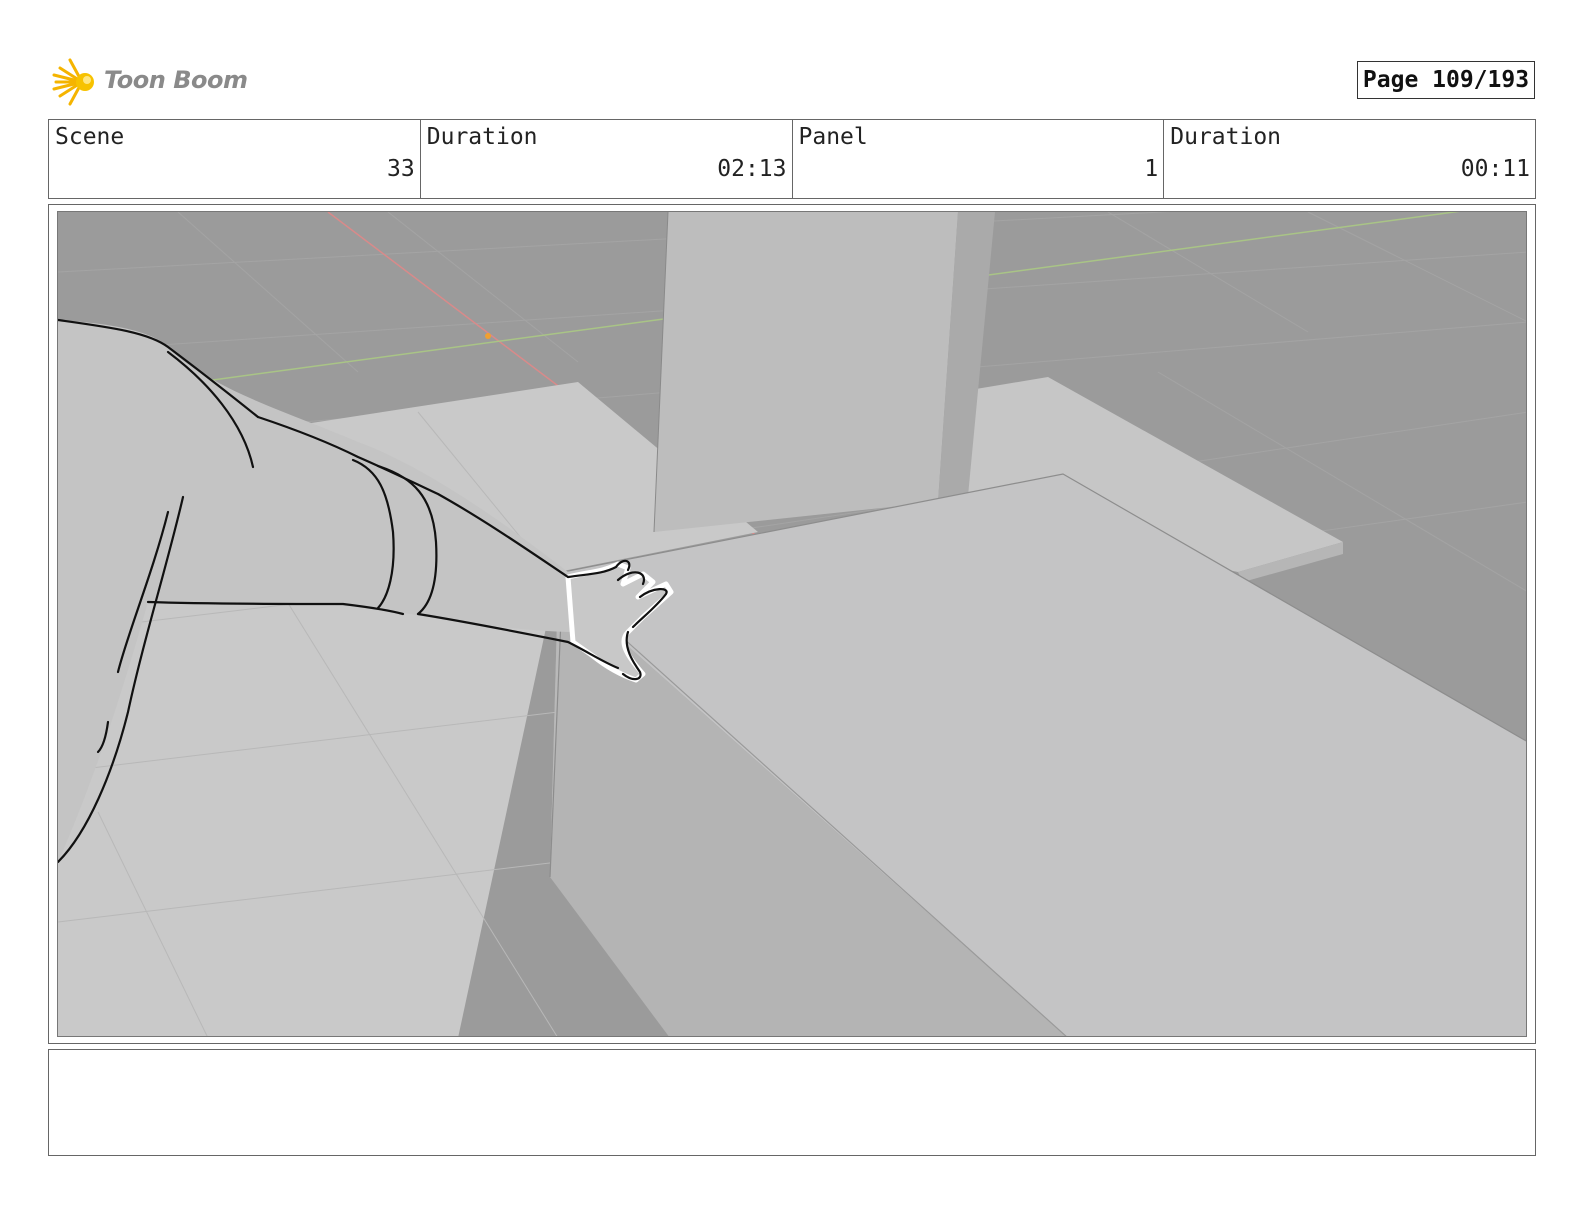 This screenshot has height=1224, width=1584. Describe the element at coordinates (752, 169) in the screenshot. I see `scene-duration-value: 02:13` at that location.